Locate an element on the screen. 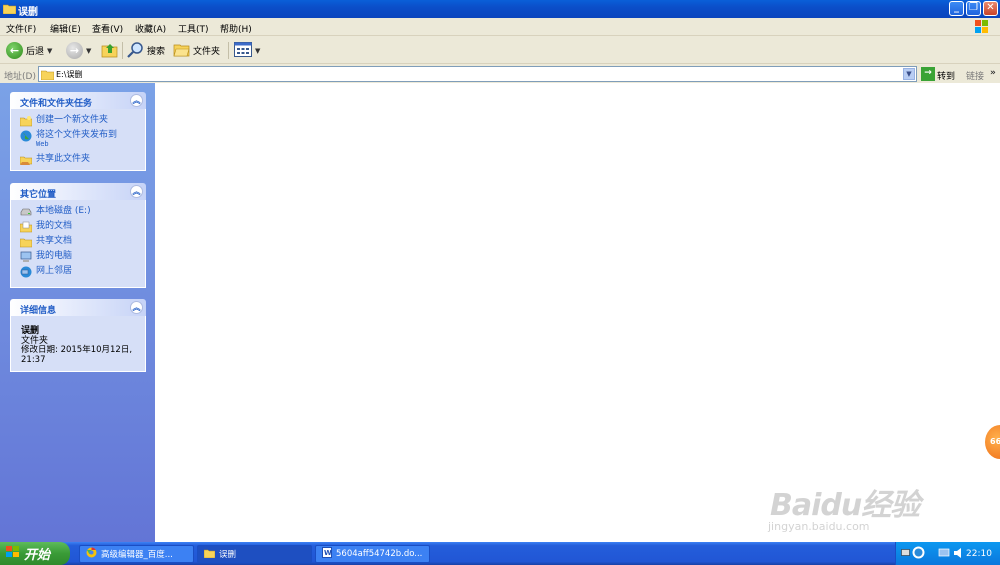  watermark-url: jingyan.baidu.com is located at coordinates (819, 526).